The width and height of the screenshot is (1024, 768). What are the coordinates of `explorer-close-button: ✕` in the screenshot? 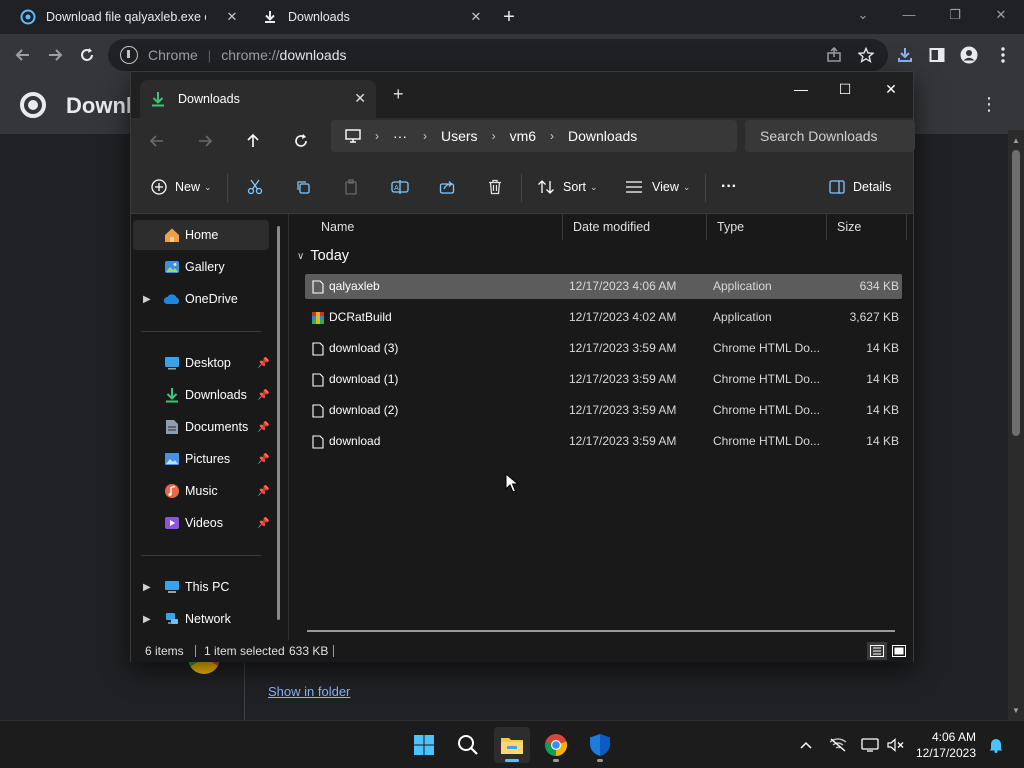 It's located at (891, 89).